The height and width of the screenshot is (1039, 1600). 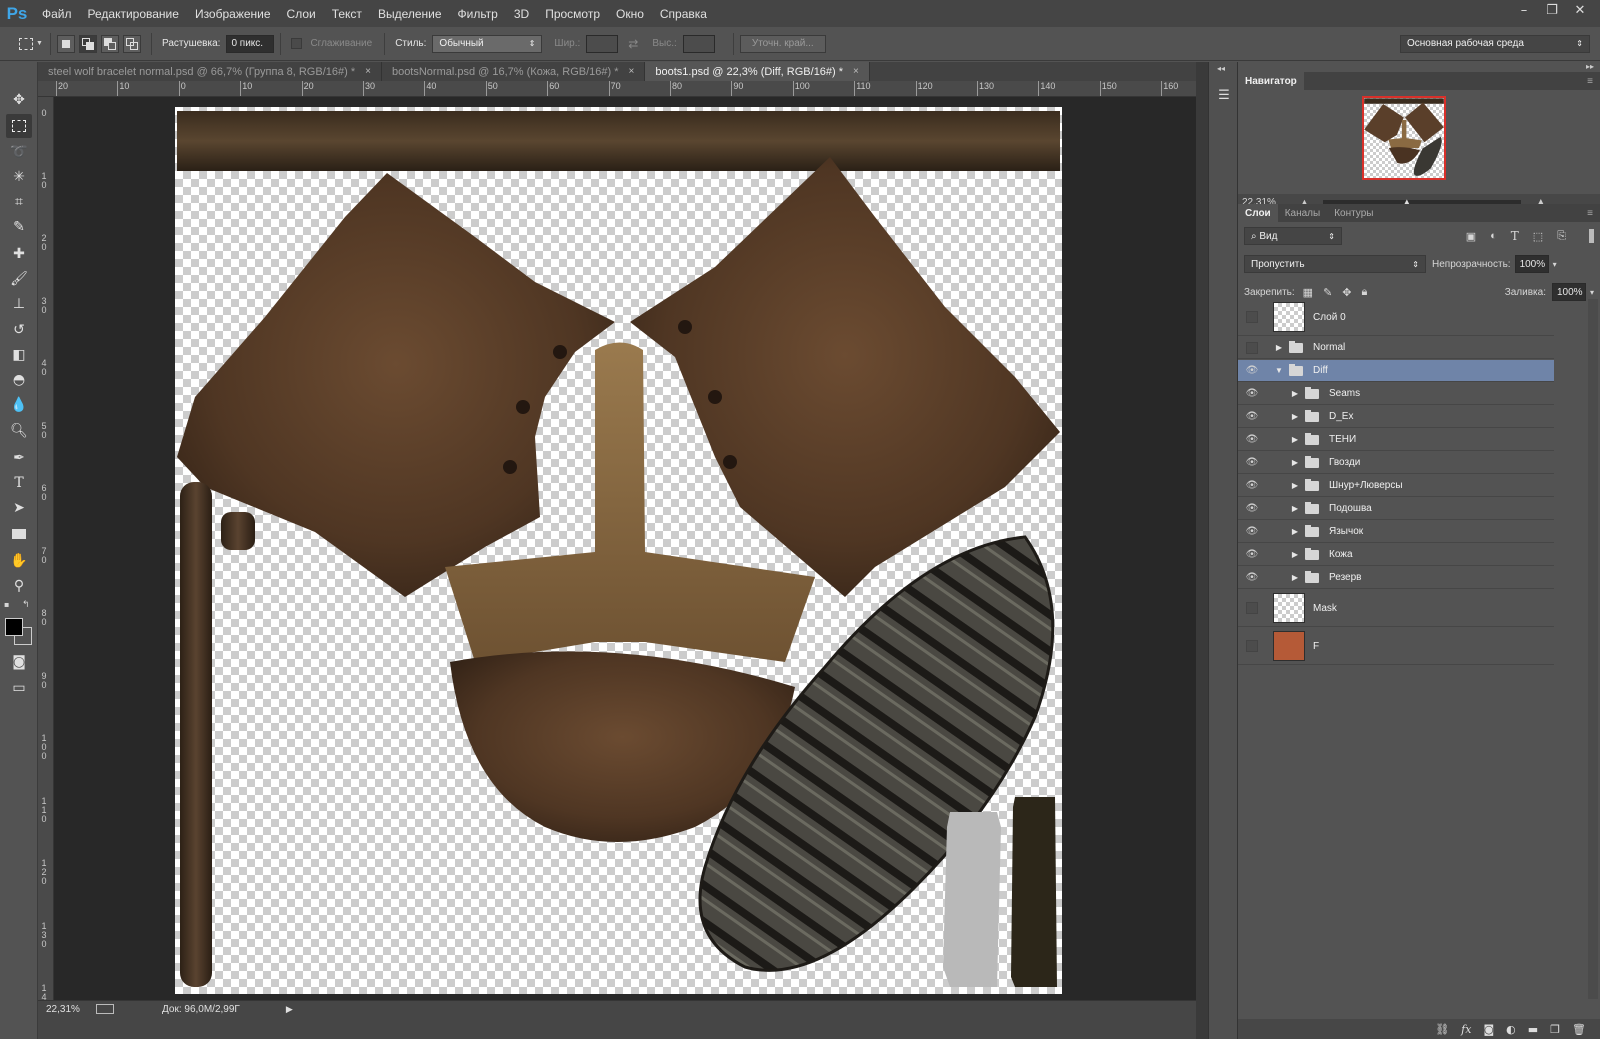 What do you see at coordinates (1258, 213) in the screenshot?
I see `tab-layers: Слои` at bounding box center [1258, 213].